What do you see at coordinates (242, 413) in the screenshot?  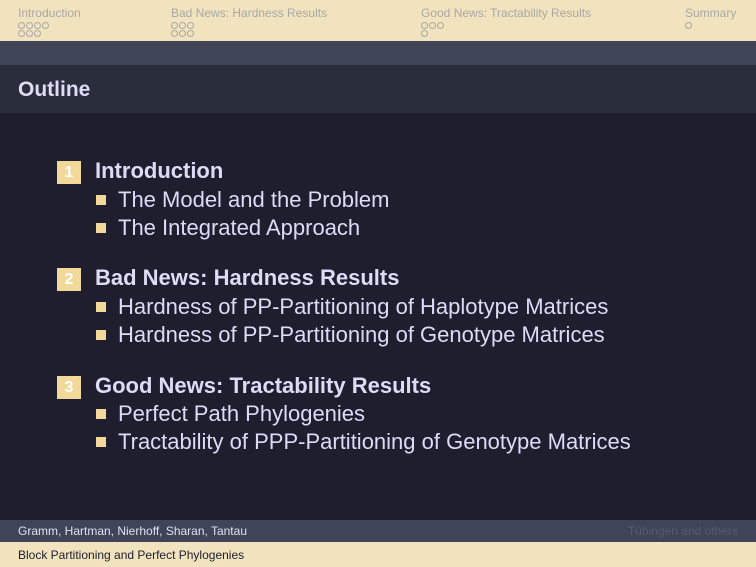 I see `subsection-label: Perfect Path Phylogenies` at bounding box center [242, 413].